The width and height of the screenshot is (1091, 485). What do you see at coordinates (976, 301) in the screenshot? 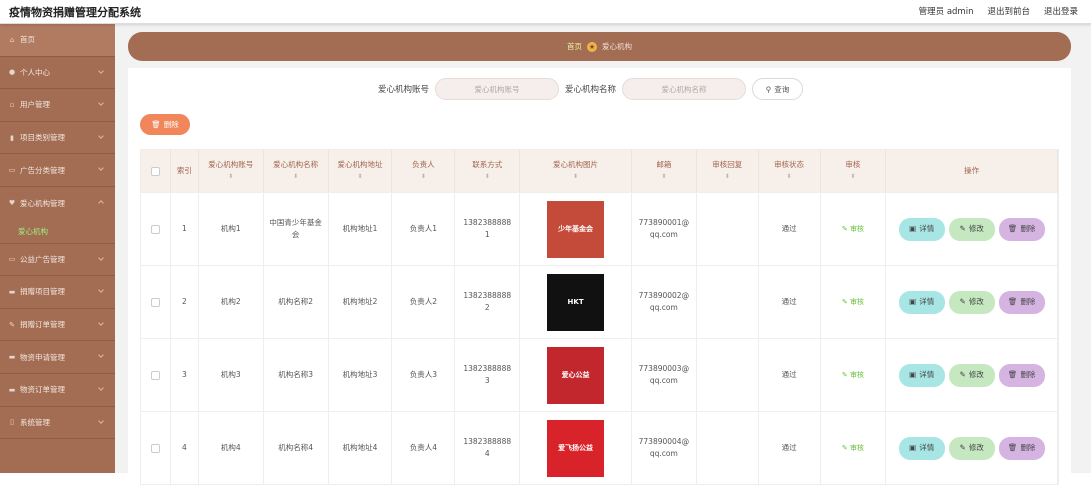
I see `edit-label: 修改` at bounding box center [976, 301].